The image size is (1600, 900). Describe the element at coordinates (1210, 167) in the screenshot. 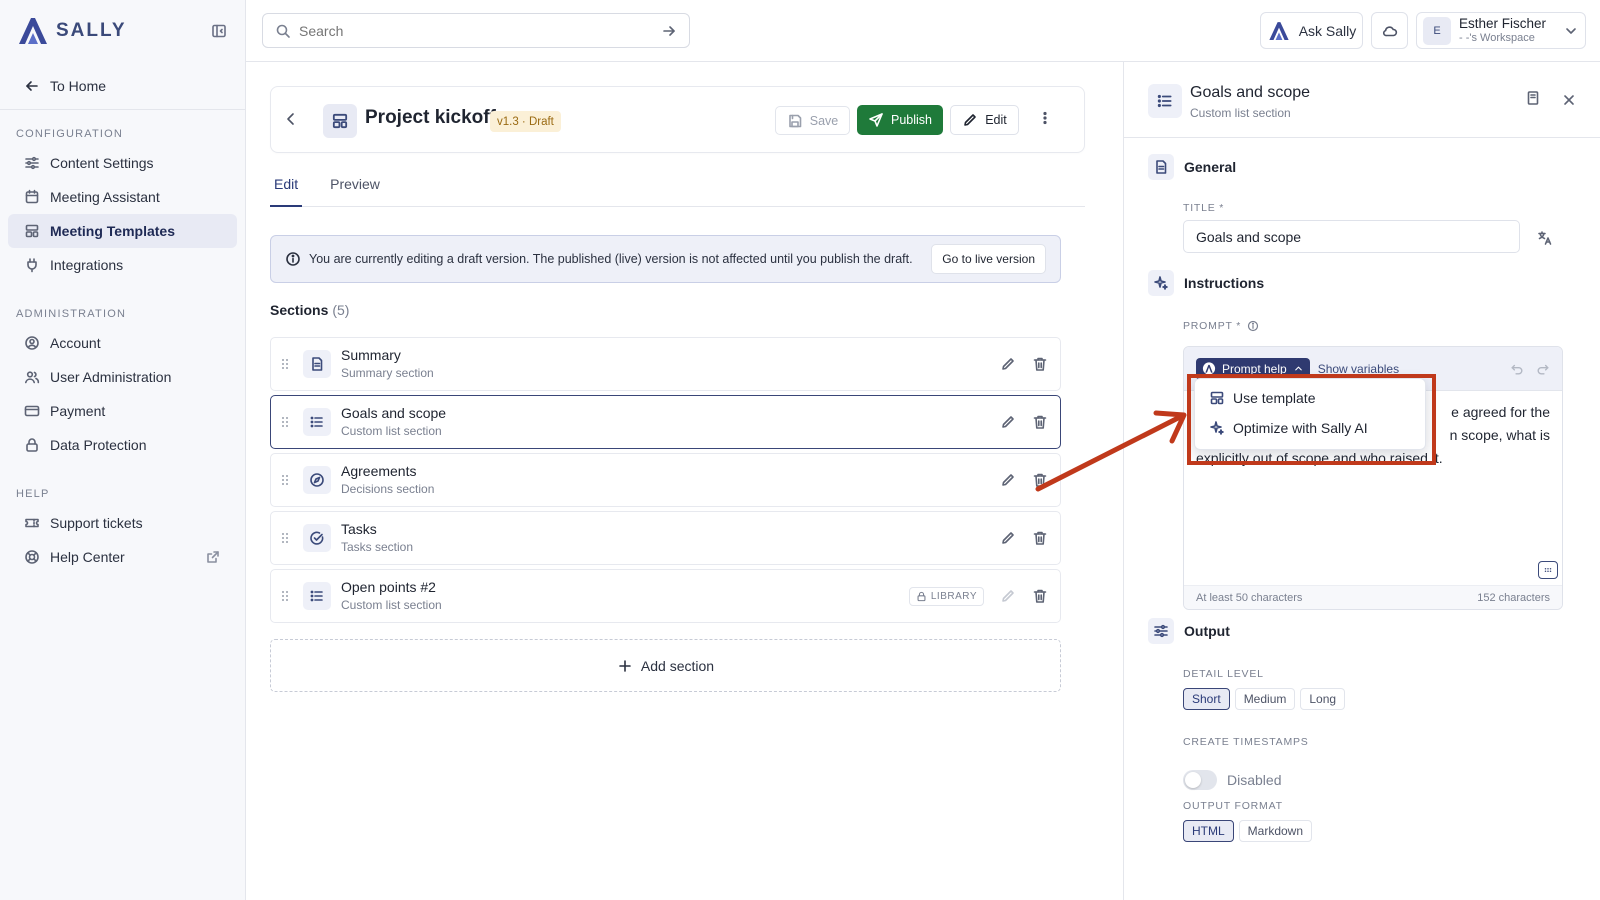

I see `general-heading-label: General` at that location.